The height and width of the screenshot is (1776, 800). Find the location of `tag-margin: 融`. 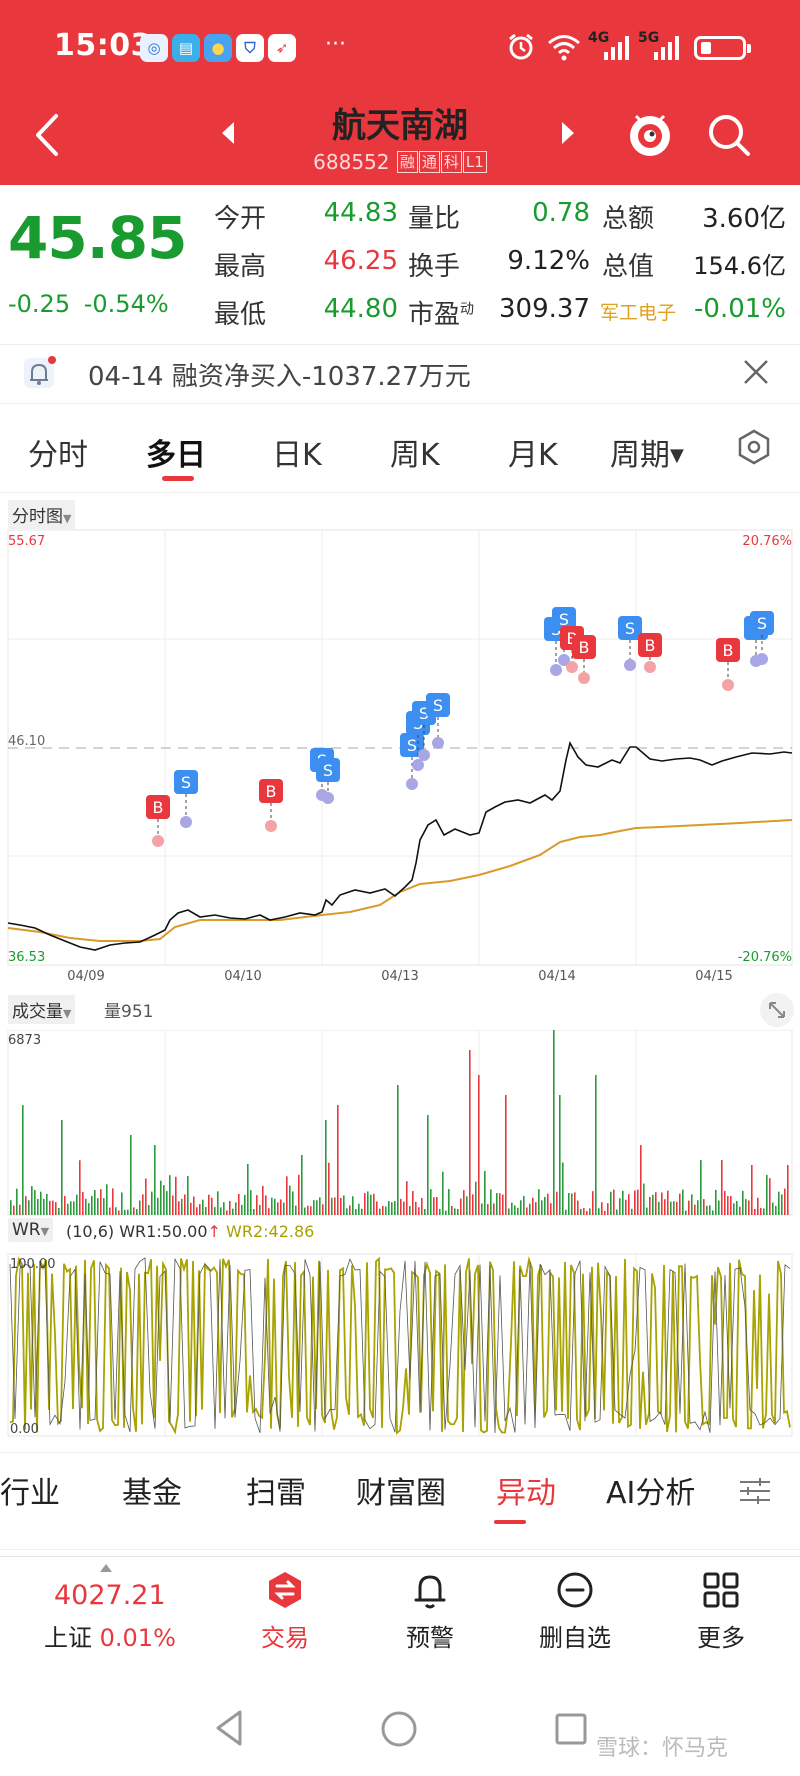

tag-margin: 融 is located at coordinates (407, 162).